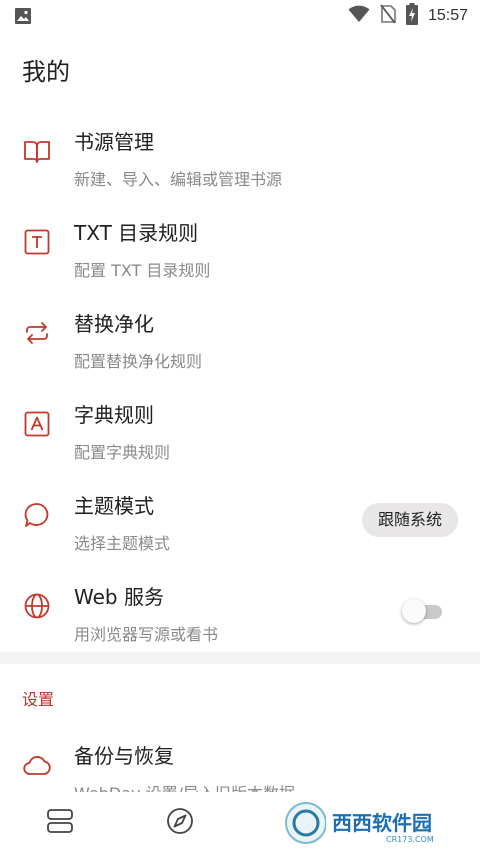 The height and width of the screenshot is (854, 480). I want to click on item-subtitle: 配置替换净化规则, so click(138, 361).